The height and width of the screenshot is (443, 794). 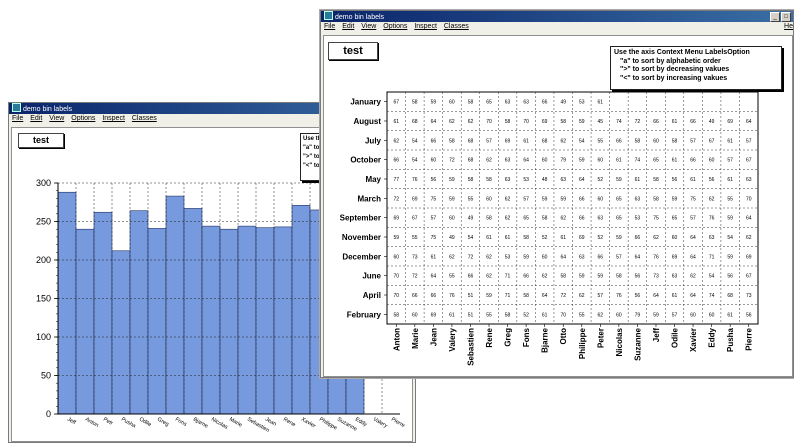 I want to click on y-tick-label: 200, so click(x=43, y=260).